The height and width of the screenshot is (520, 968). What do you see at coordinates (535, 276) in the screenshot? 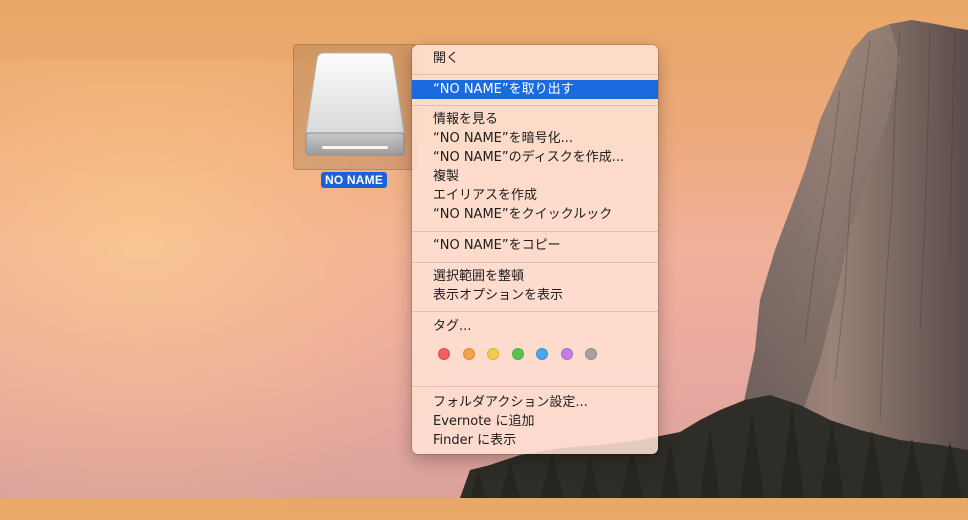
I see `menu-item-clean-up: 選択範囲を整頓` at bounding box center [535, 276].